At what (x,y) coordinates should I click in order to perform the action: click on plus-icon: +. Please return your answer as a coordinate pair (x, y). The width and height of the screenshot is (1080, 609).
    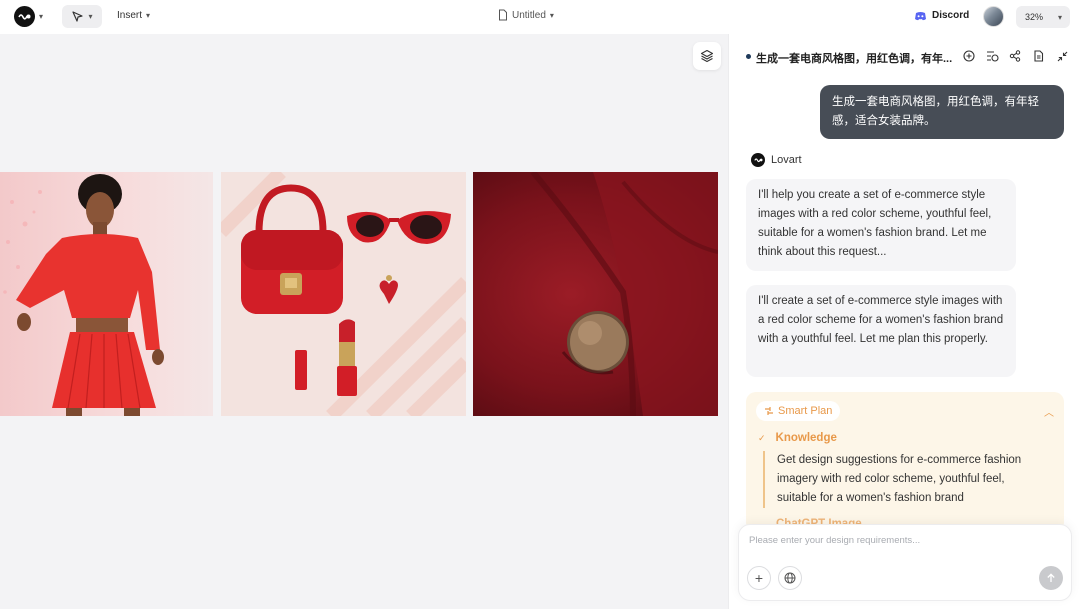
    Looking at the image, I should click on (759, 578).